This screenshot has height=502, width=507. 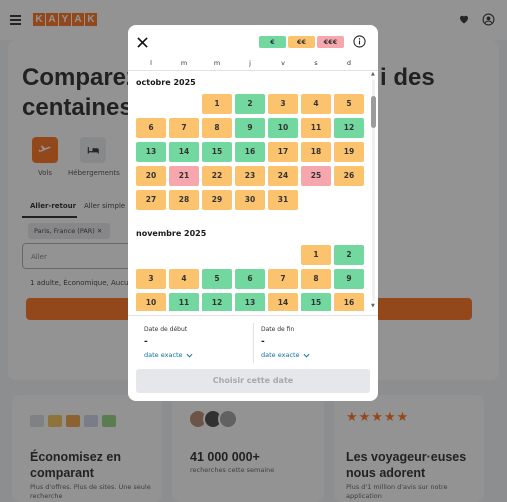 I want to click on calendar-day: 20, so click(x=151, y=176).